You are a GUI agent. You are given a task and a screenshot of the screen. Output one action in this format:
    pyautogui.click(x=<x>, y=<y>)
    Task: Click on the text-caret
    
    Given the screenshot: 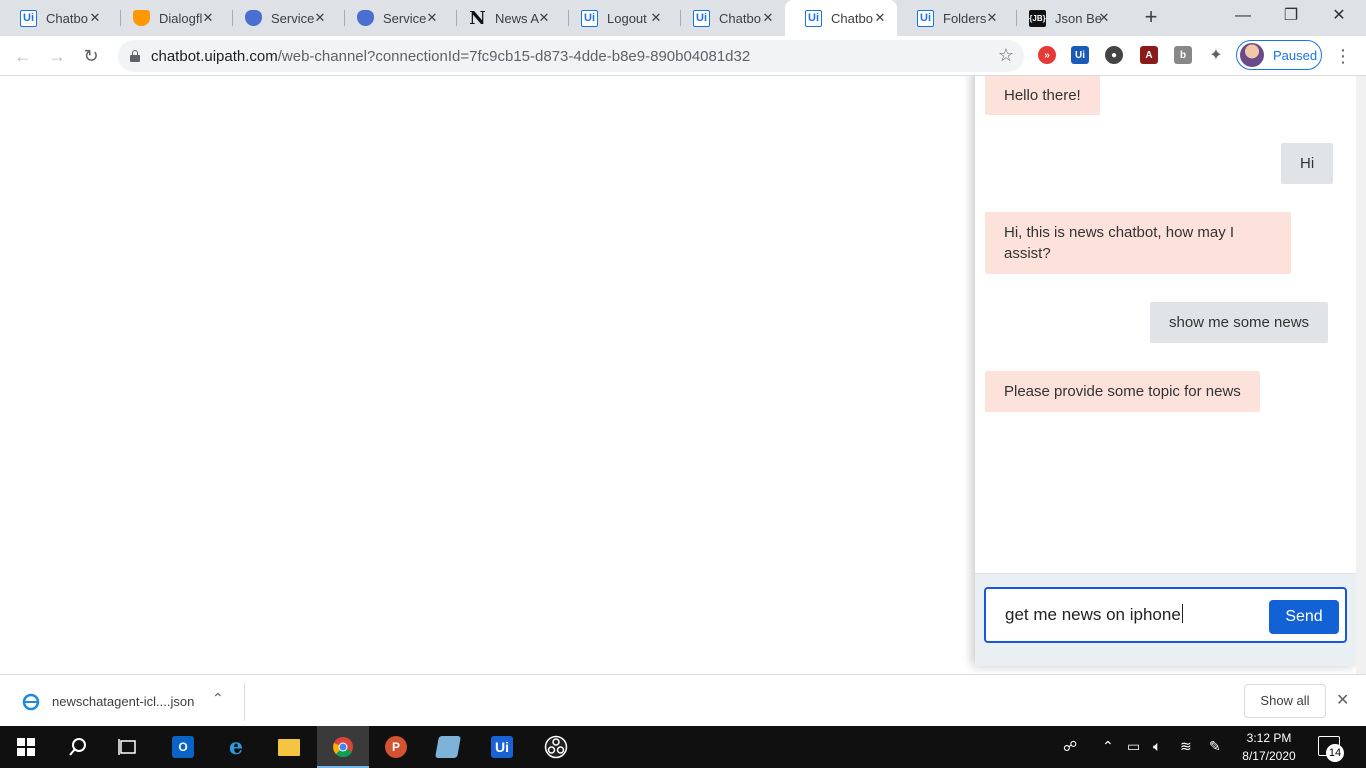 What is the action you would take?
    pyautogui.click(x=1182, y=613)
    